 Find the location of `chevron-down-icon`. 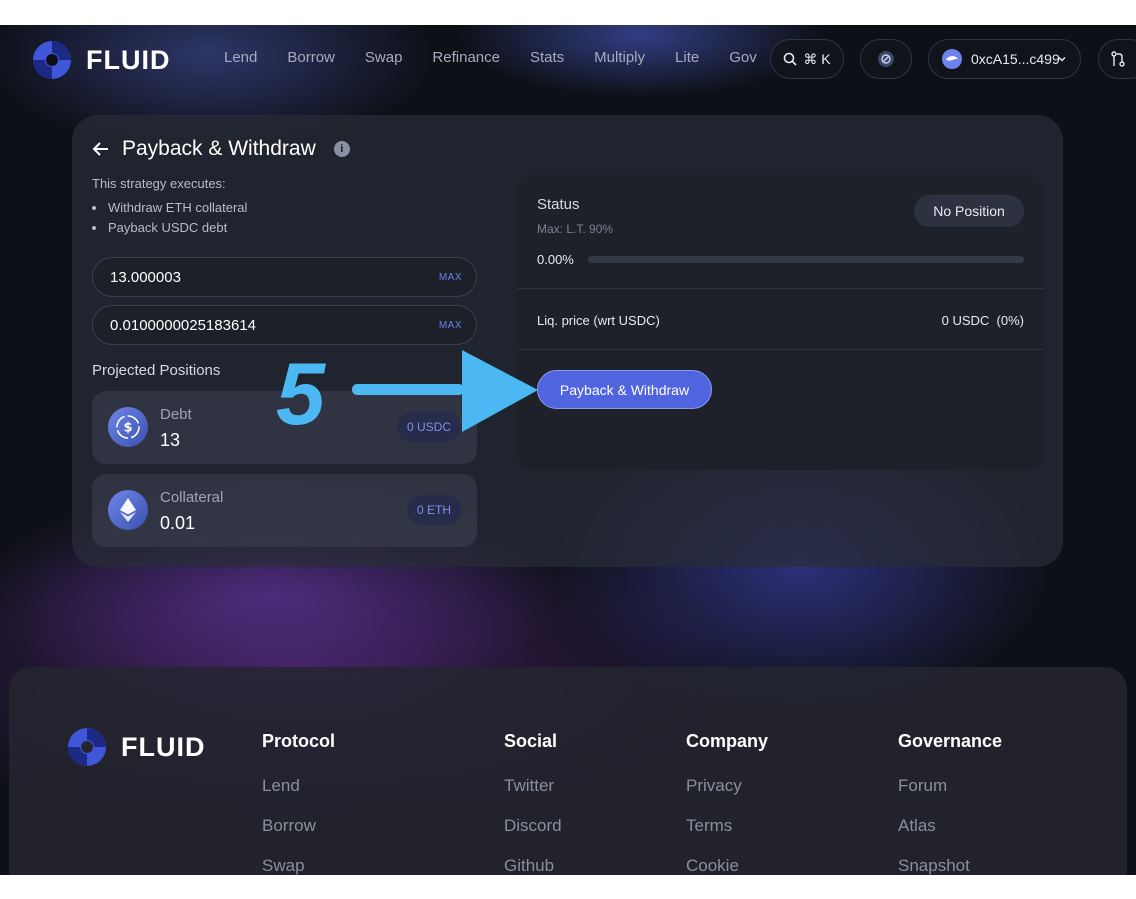

chevron-down-icon is located at coordinates (1062, 59).